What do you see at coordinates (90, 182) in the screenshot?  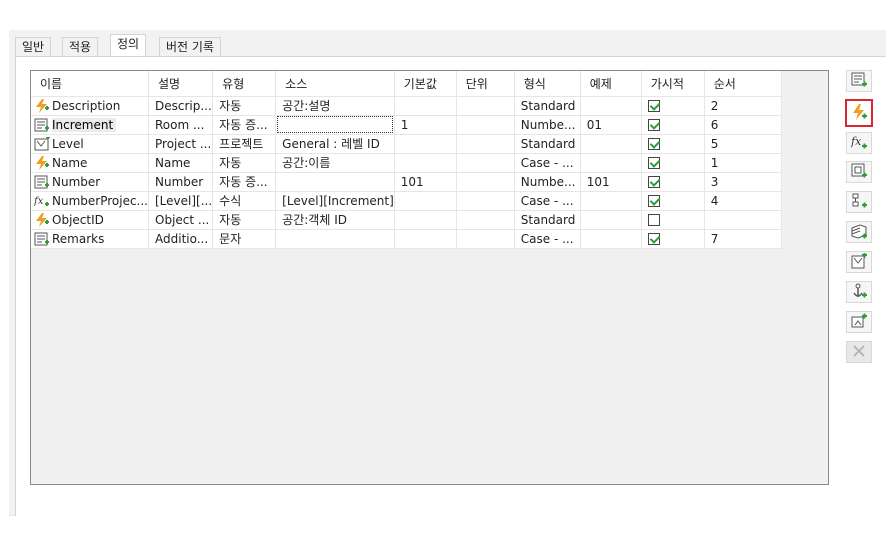 I see `col-name-cell: Number` at bounding box center [90, 182].